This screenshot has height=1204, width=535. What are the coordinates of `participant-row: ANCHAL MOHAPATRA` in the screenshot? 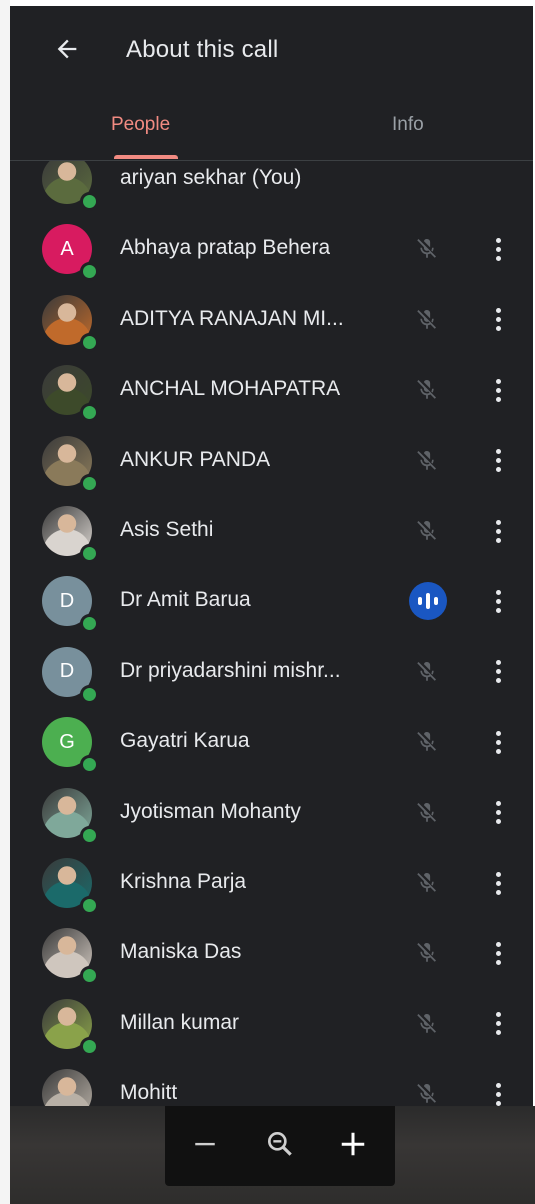 It's located at (271, 390).